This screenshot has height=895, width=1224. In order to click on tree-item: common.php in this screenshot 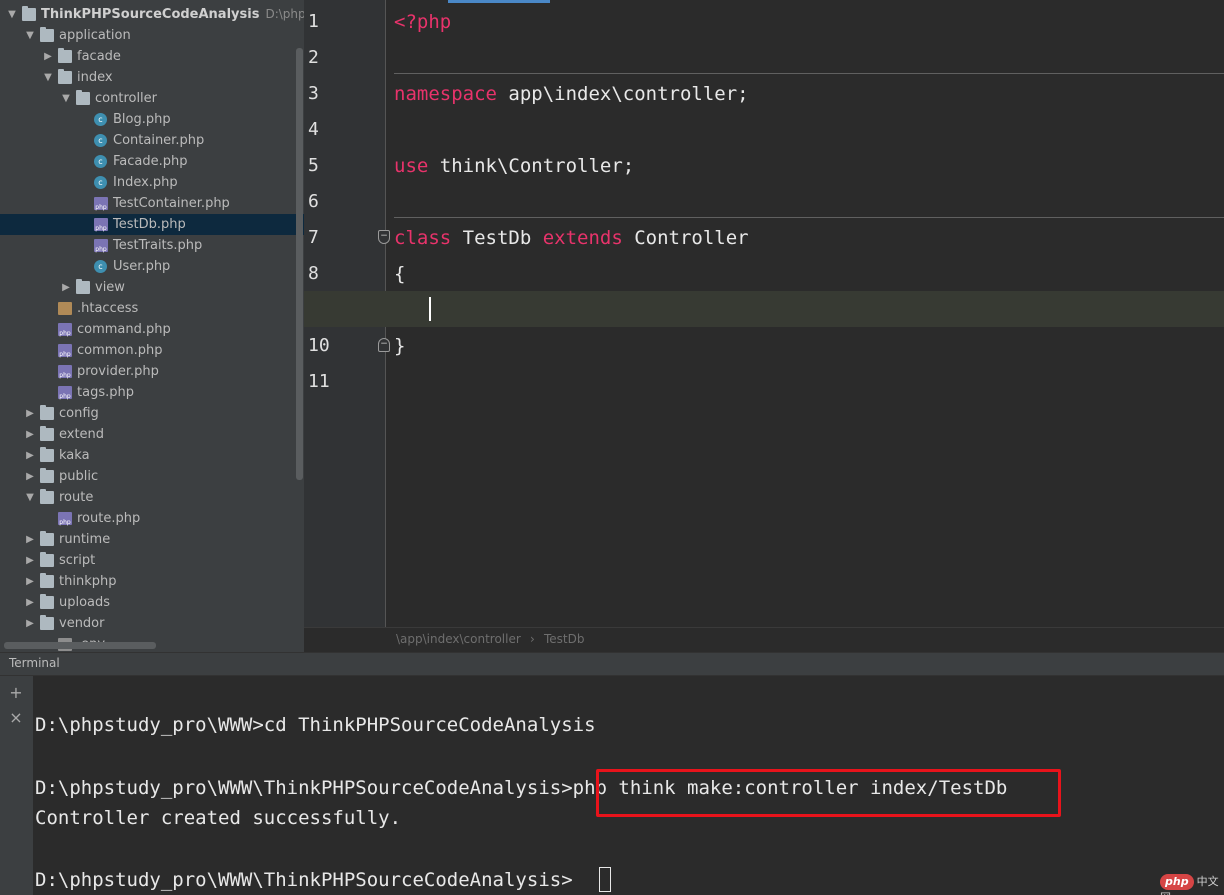, I will do `click(152, 350)`.